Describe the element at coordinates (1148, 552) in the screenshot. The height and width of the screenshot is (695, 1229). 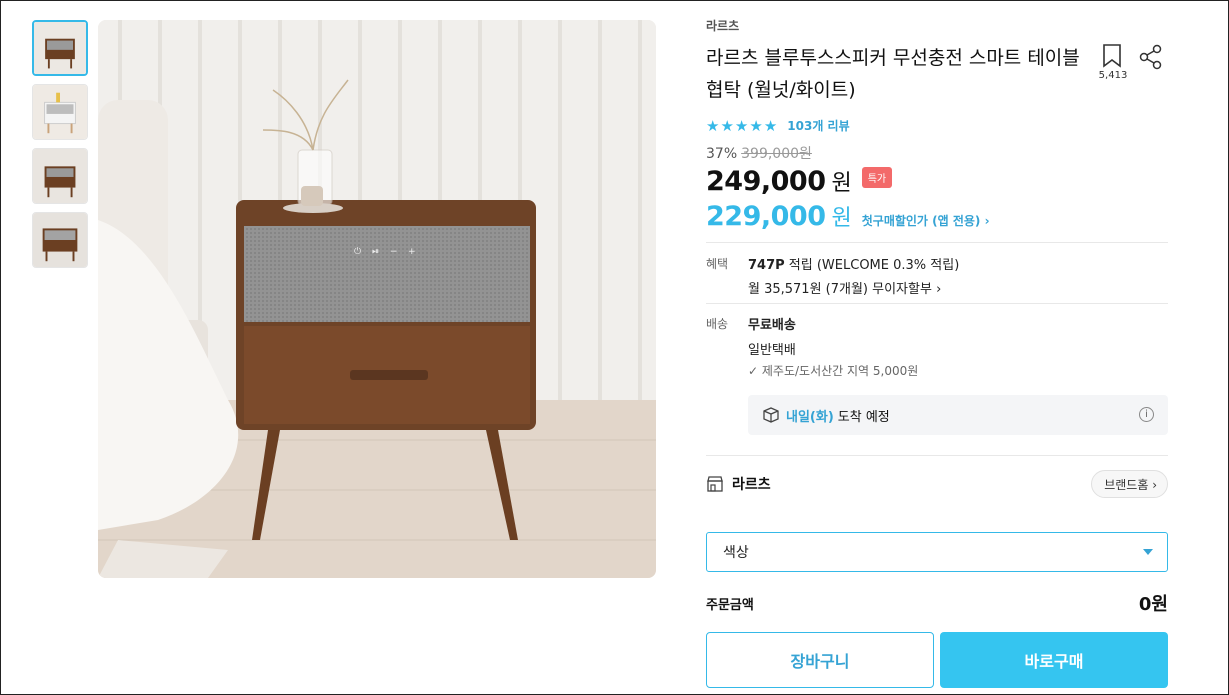
I see `chevron-down-icon` at that location.